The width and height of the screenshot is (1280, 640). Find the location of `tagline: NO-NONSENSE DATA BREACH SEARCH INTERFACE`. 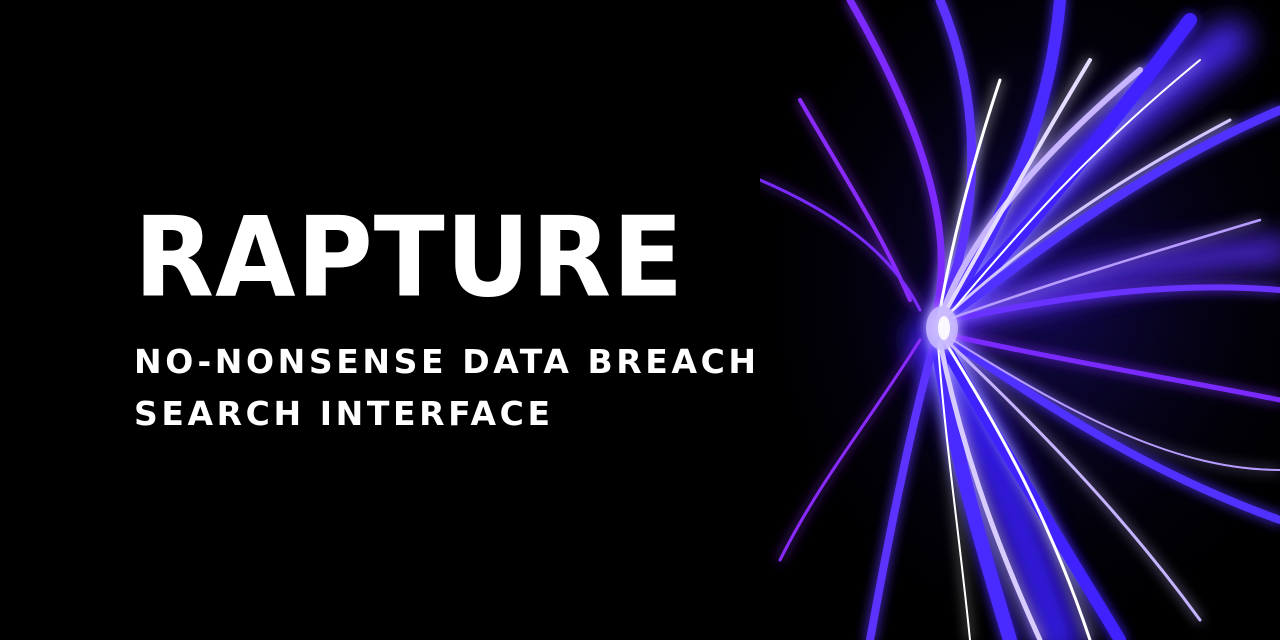

tagline: NO-NONSENSE DATA BREACH SEARCH INTERFACE is located at coordinates (447, 388).